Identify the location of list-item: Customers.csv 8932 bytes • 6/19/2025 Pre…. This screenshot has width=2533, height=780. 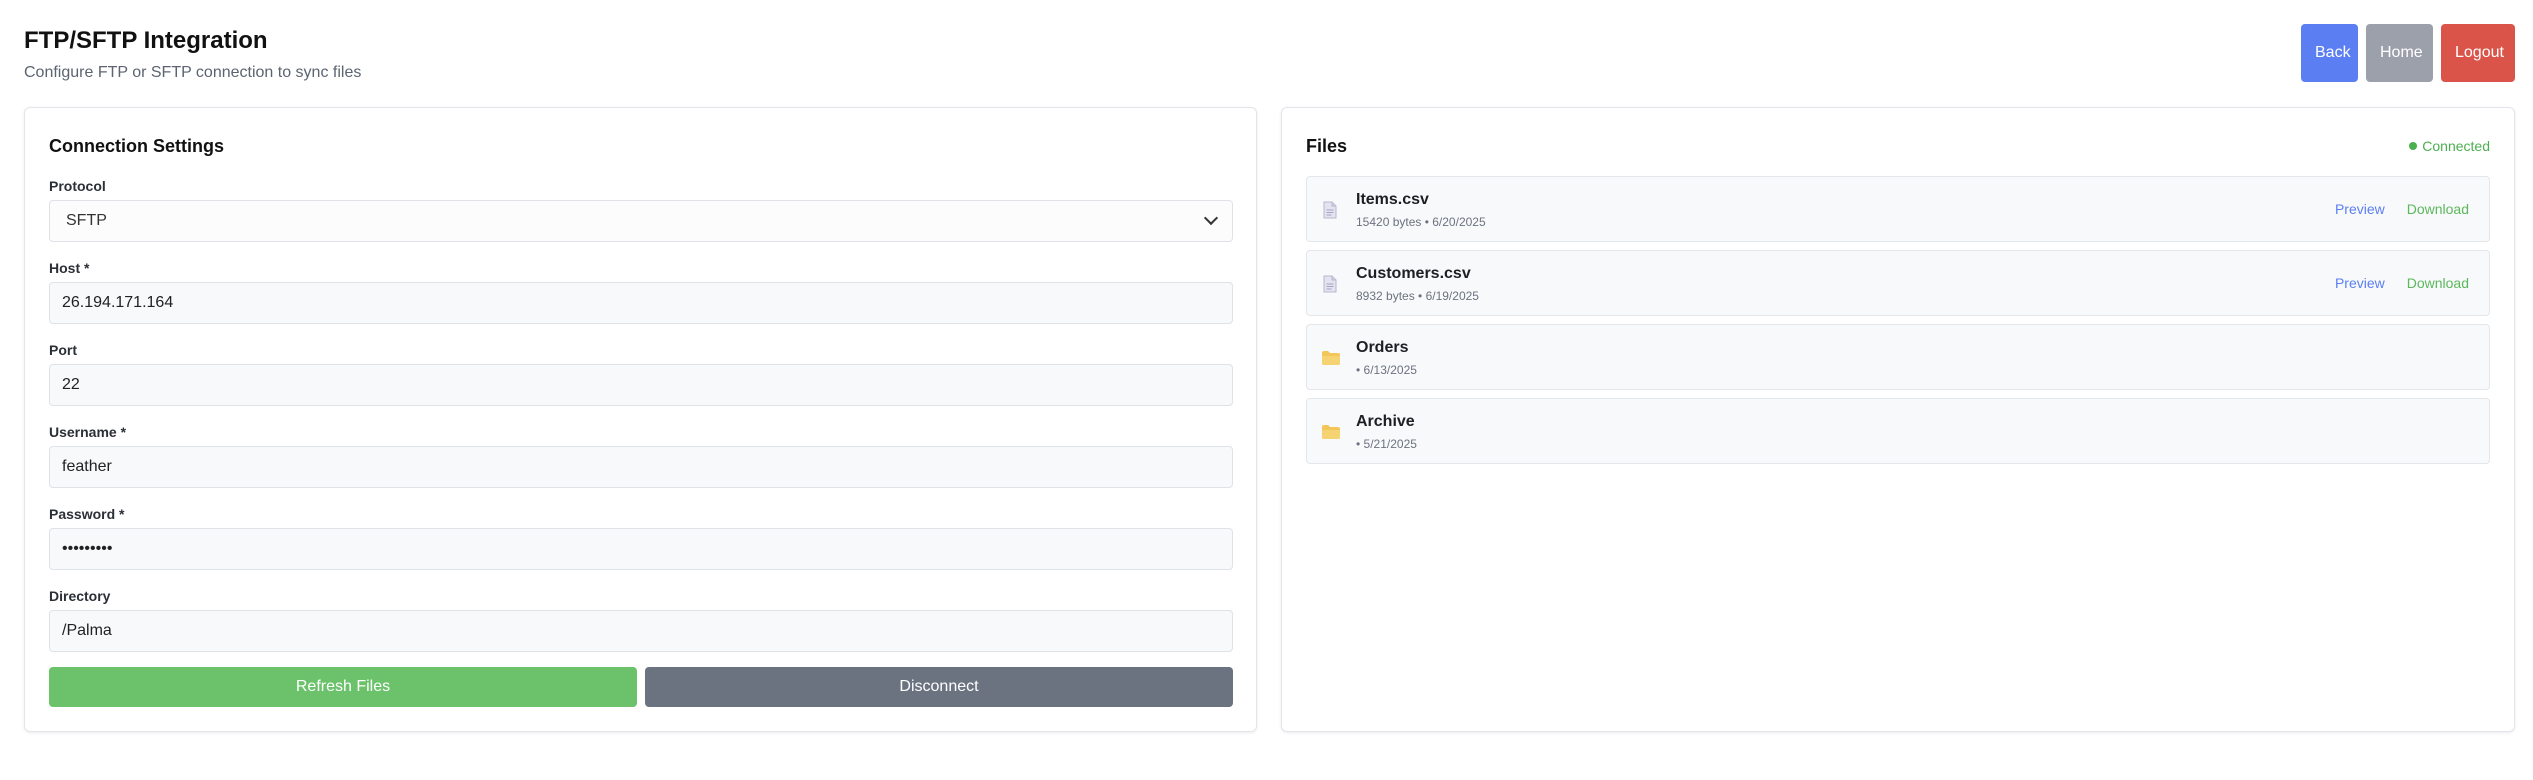
(1898, 283).